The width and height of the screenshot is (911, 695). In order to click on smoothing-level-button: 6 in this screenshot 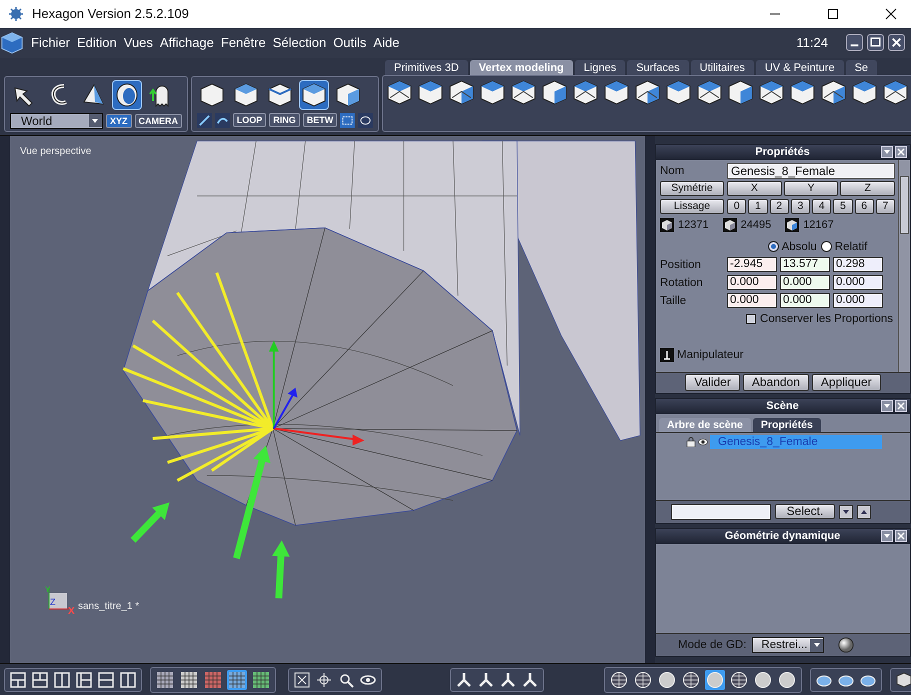, I will do `click(864, 206)`.